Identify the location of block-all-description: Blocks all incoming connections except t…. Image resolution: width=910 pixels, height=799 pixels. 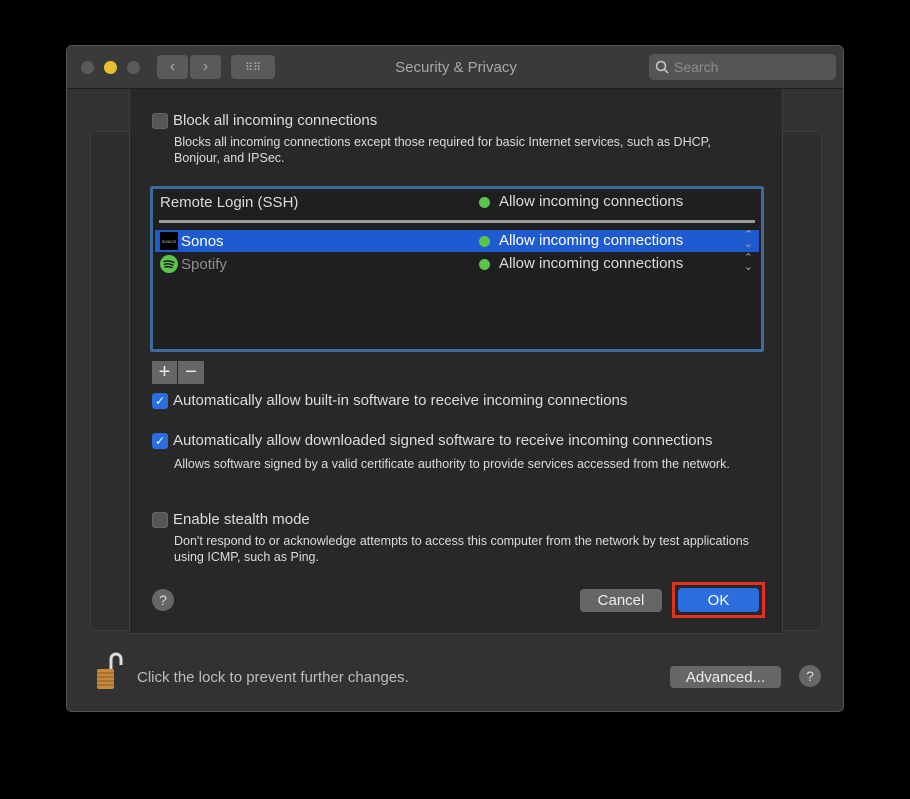
(442, 150).